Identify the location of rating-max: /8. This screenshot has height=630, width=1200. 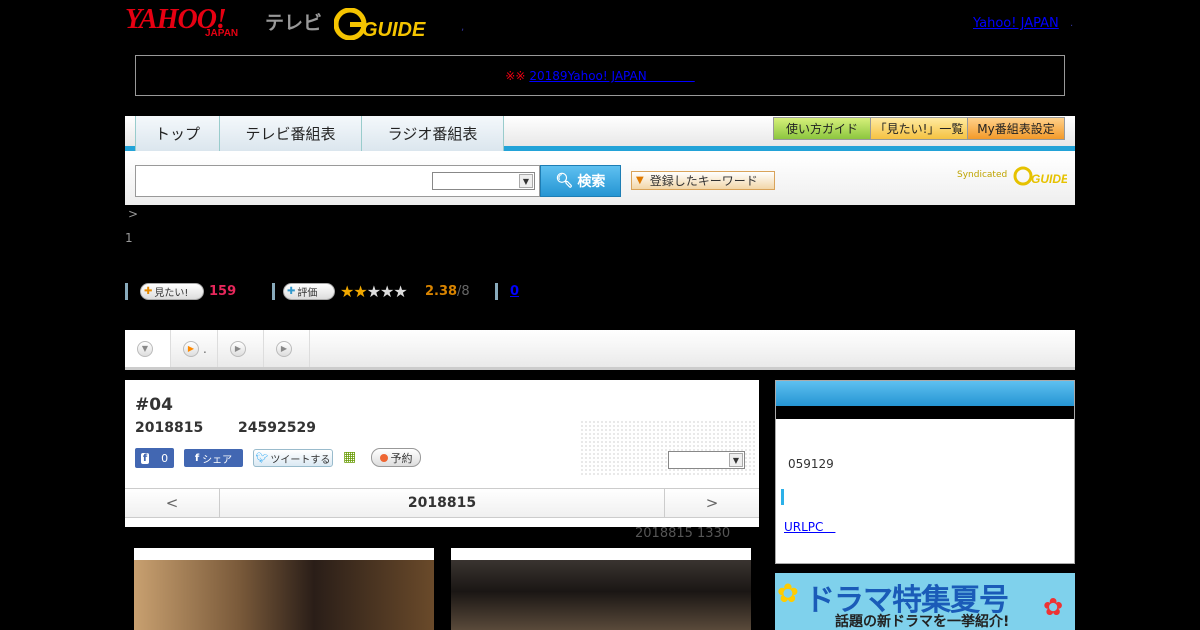
(463, 291).